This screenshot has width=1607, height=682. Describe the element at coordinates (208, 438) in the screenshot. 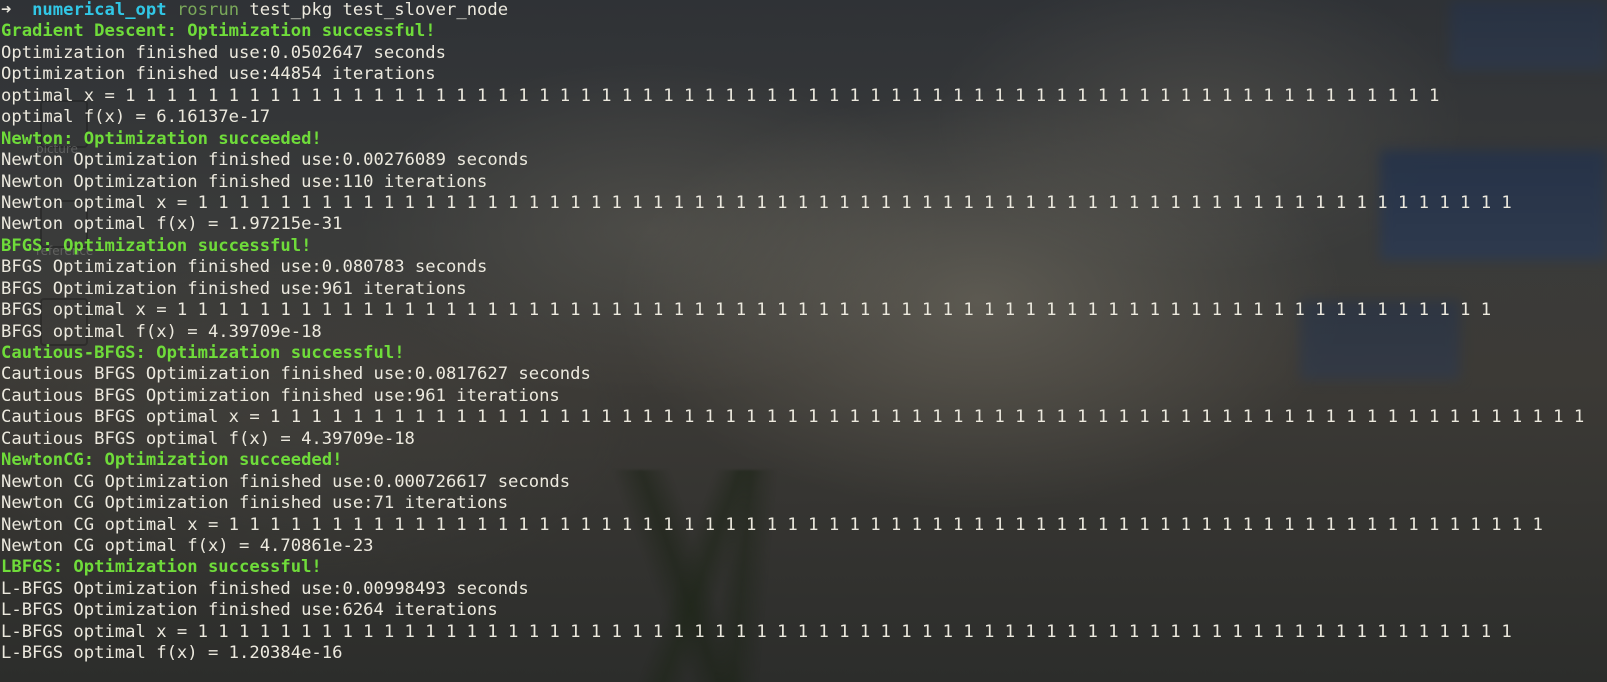

I see `output-line: Cautious BFGS optimal f(x) = 4.39709e-18` at that location.